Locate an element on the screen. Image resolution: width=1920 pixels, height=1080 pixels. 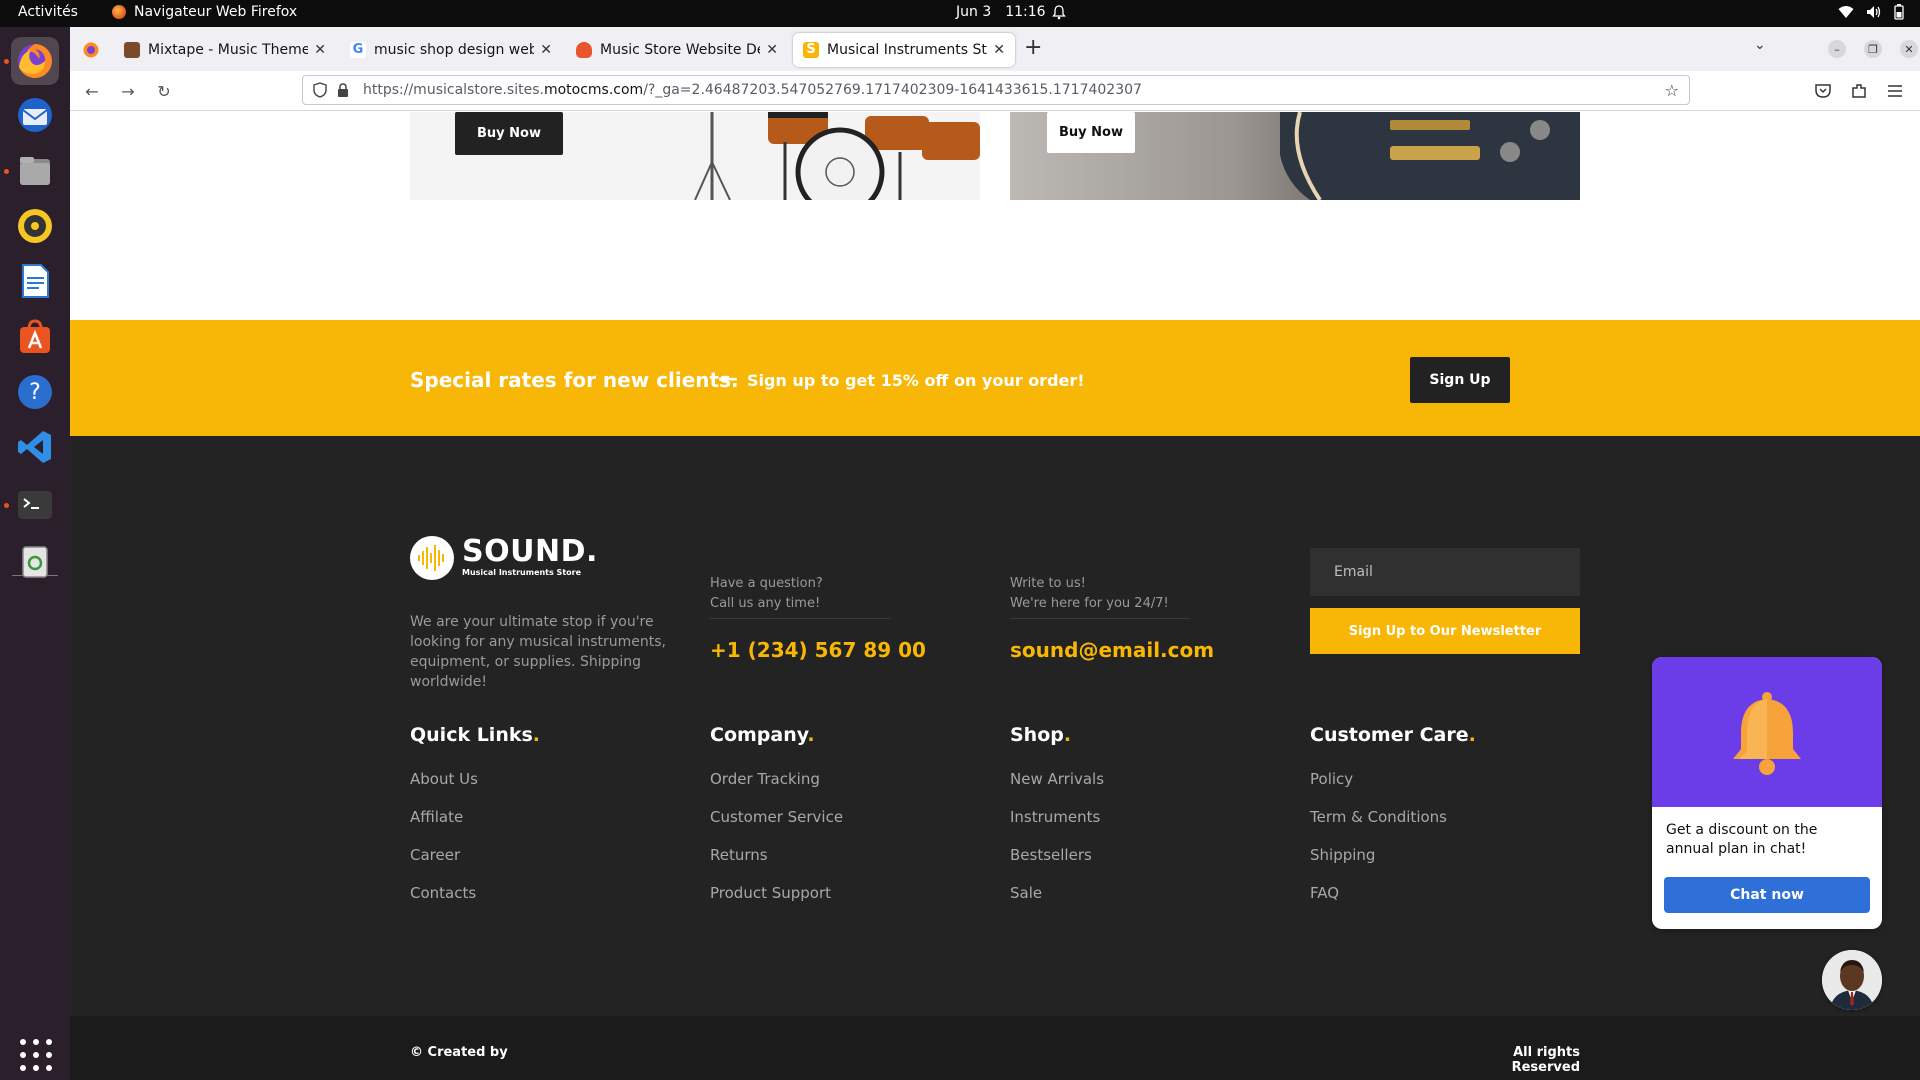
footer-link-product-support: Product Support is located at coordinates (770, 893).